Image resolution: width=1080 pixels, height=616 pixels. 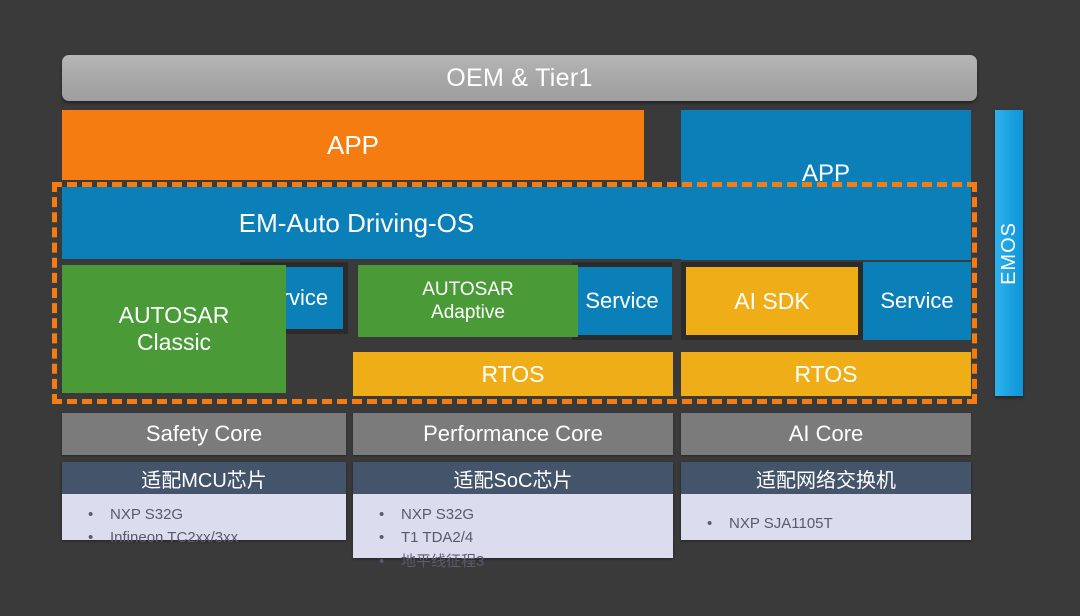 I want to click on ai-sdk-block: AI SDK, so click(x=772, y=301).